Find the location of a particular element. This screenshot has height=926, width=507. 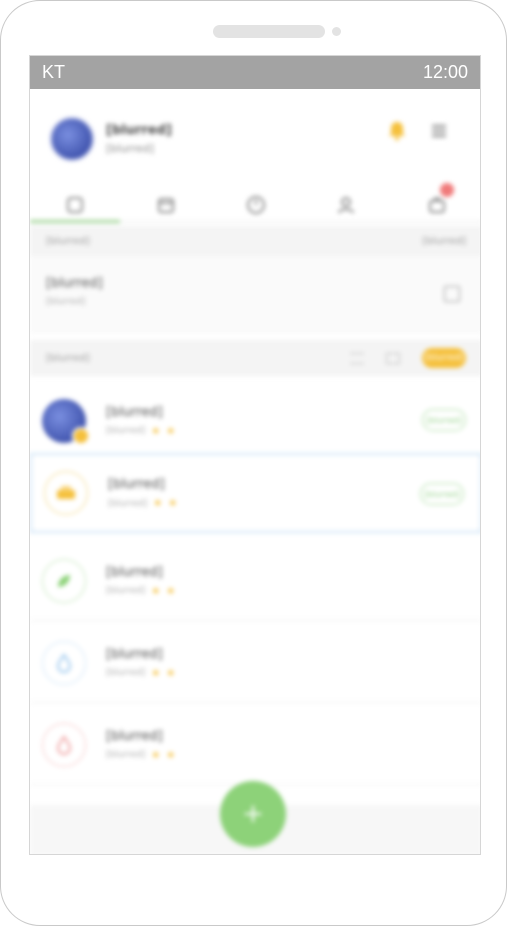

tab-cart is located at coordinates (436, 202).